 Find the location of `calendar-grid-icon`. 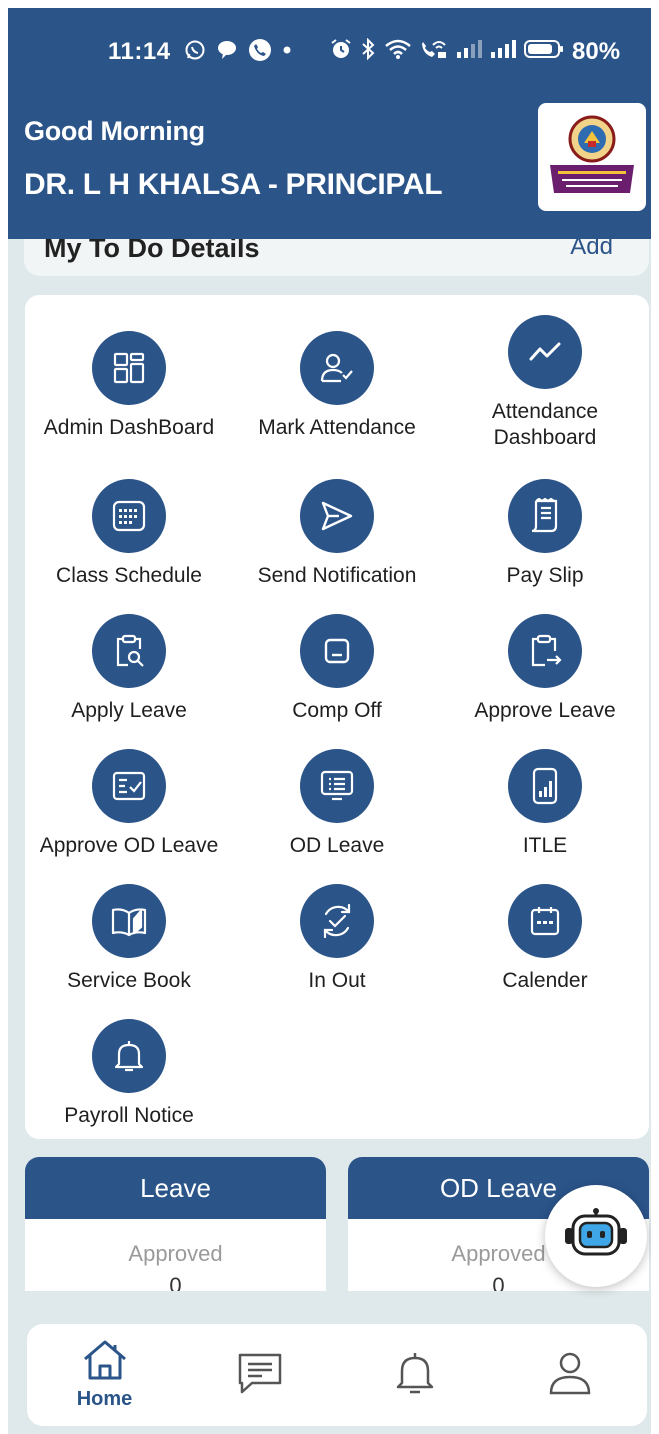

calendar-grid-icon is located at coordinates (129, 516).